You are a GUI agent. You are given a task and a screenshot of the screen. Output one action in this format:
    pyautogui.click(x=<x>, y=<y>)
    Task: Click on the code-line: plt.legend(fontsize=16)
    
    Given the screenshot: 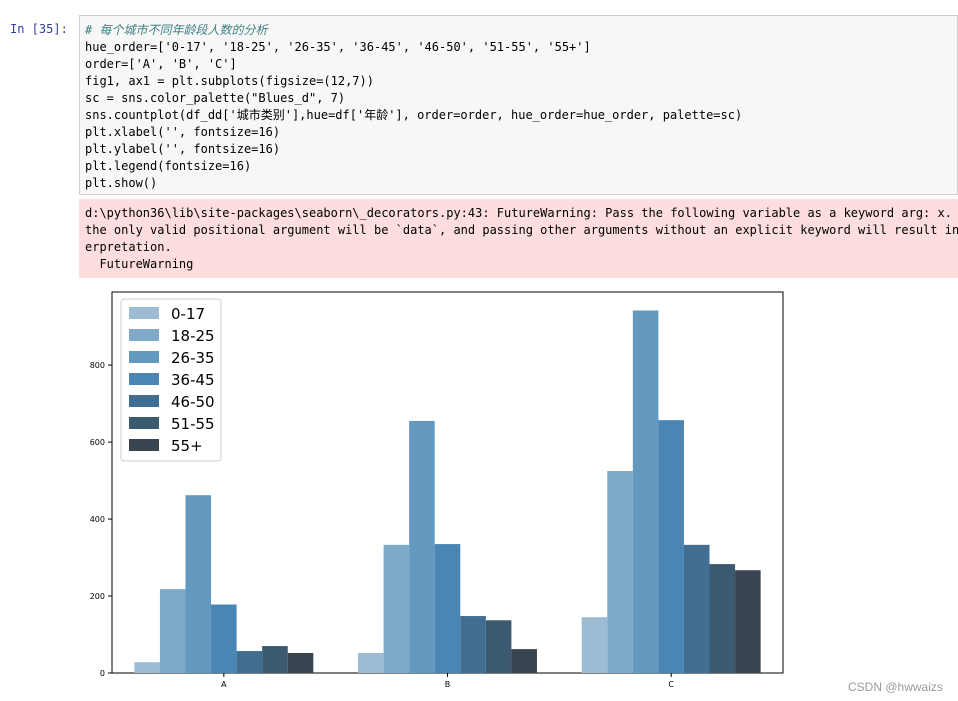 What is the action you would take?
    pyautogui.click(x=168, y=166)
    